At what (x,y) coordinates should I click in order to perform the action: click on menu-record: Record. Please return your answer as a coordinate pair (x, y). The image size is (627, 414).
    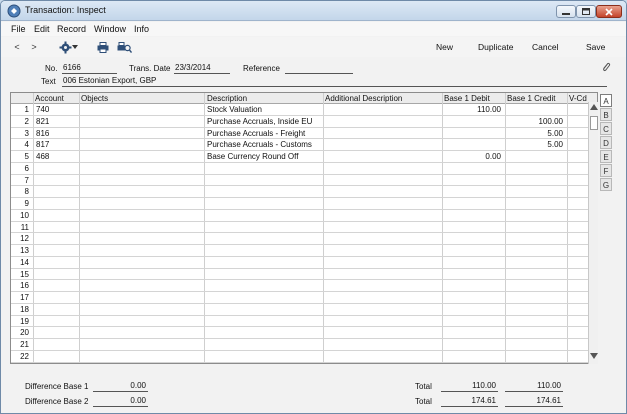
    Looking at the image, I should click on (71, 29).